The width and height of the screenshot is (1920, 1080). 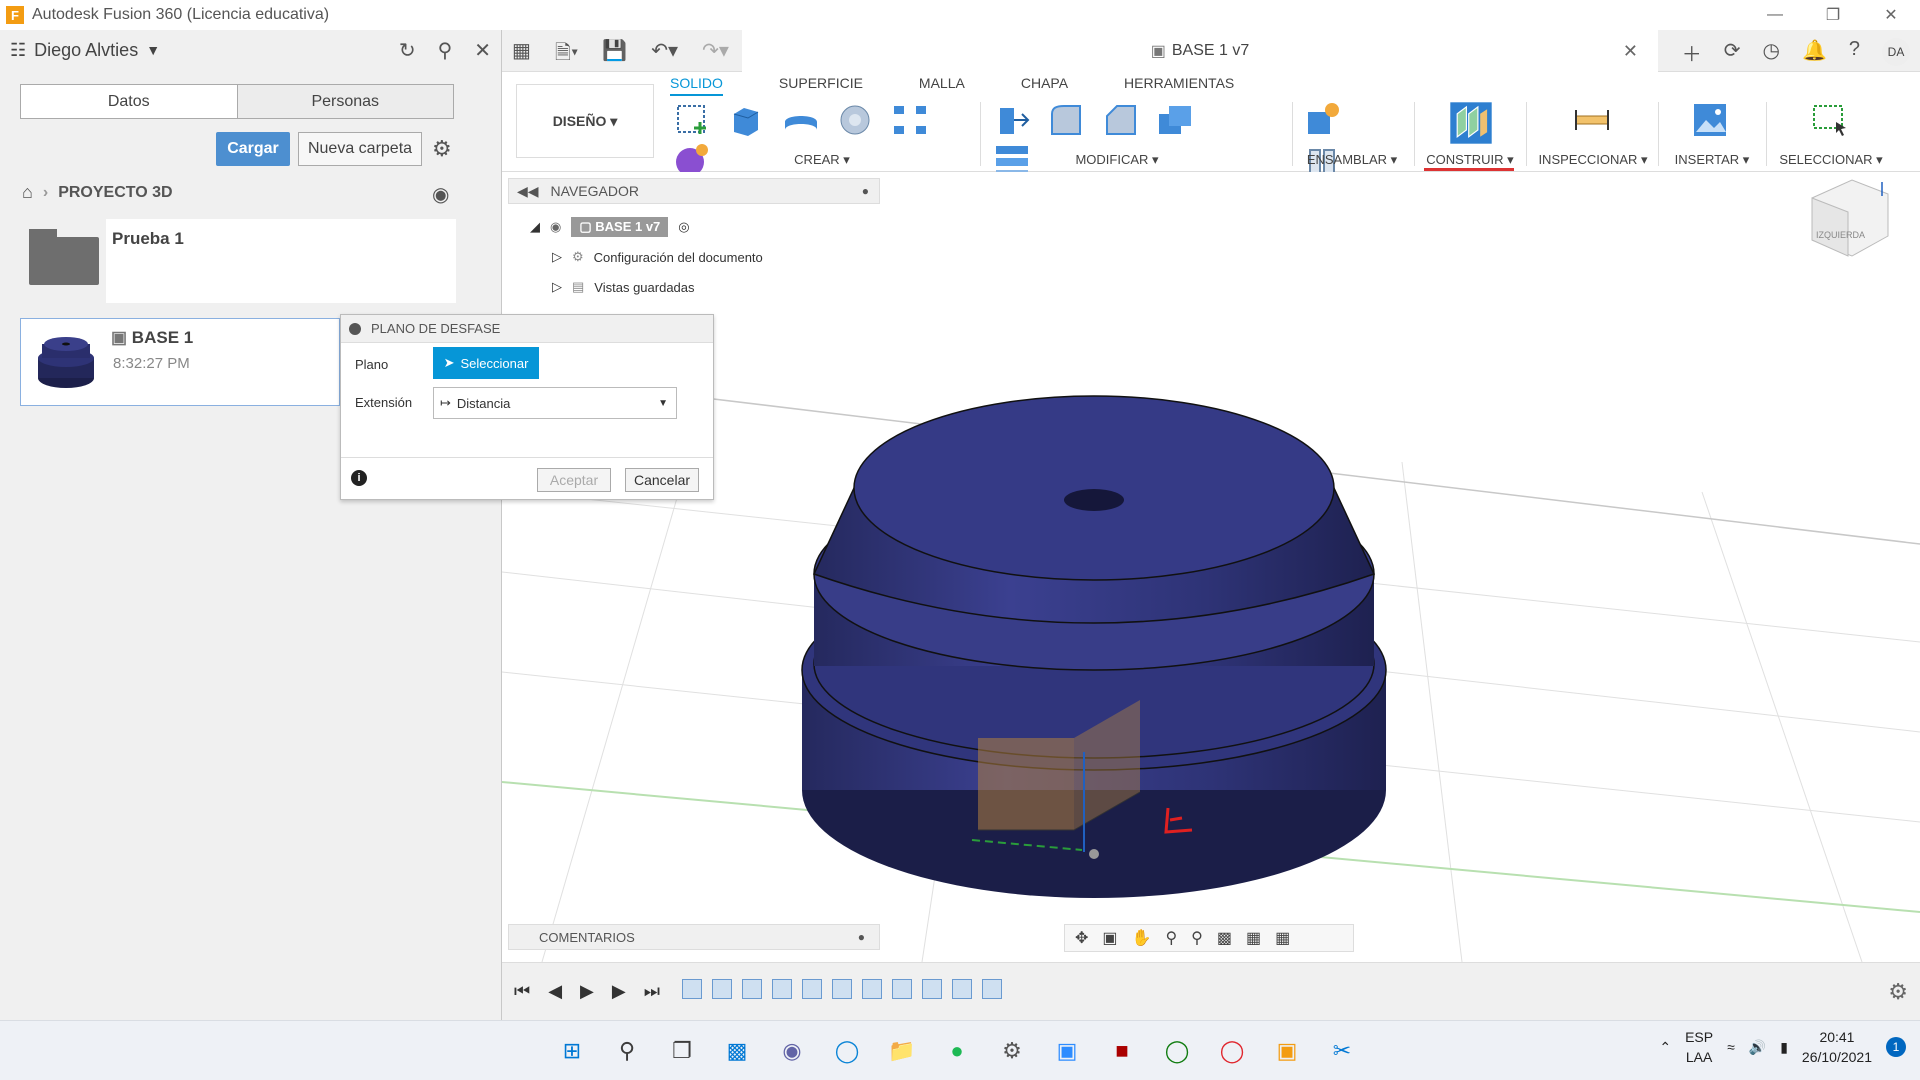 What do you see at coordinates (180, 362) in the screenshot?
I see `list-item: ▣ BASE 1 8:32:27 PM` at bounding box center [180, 362].